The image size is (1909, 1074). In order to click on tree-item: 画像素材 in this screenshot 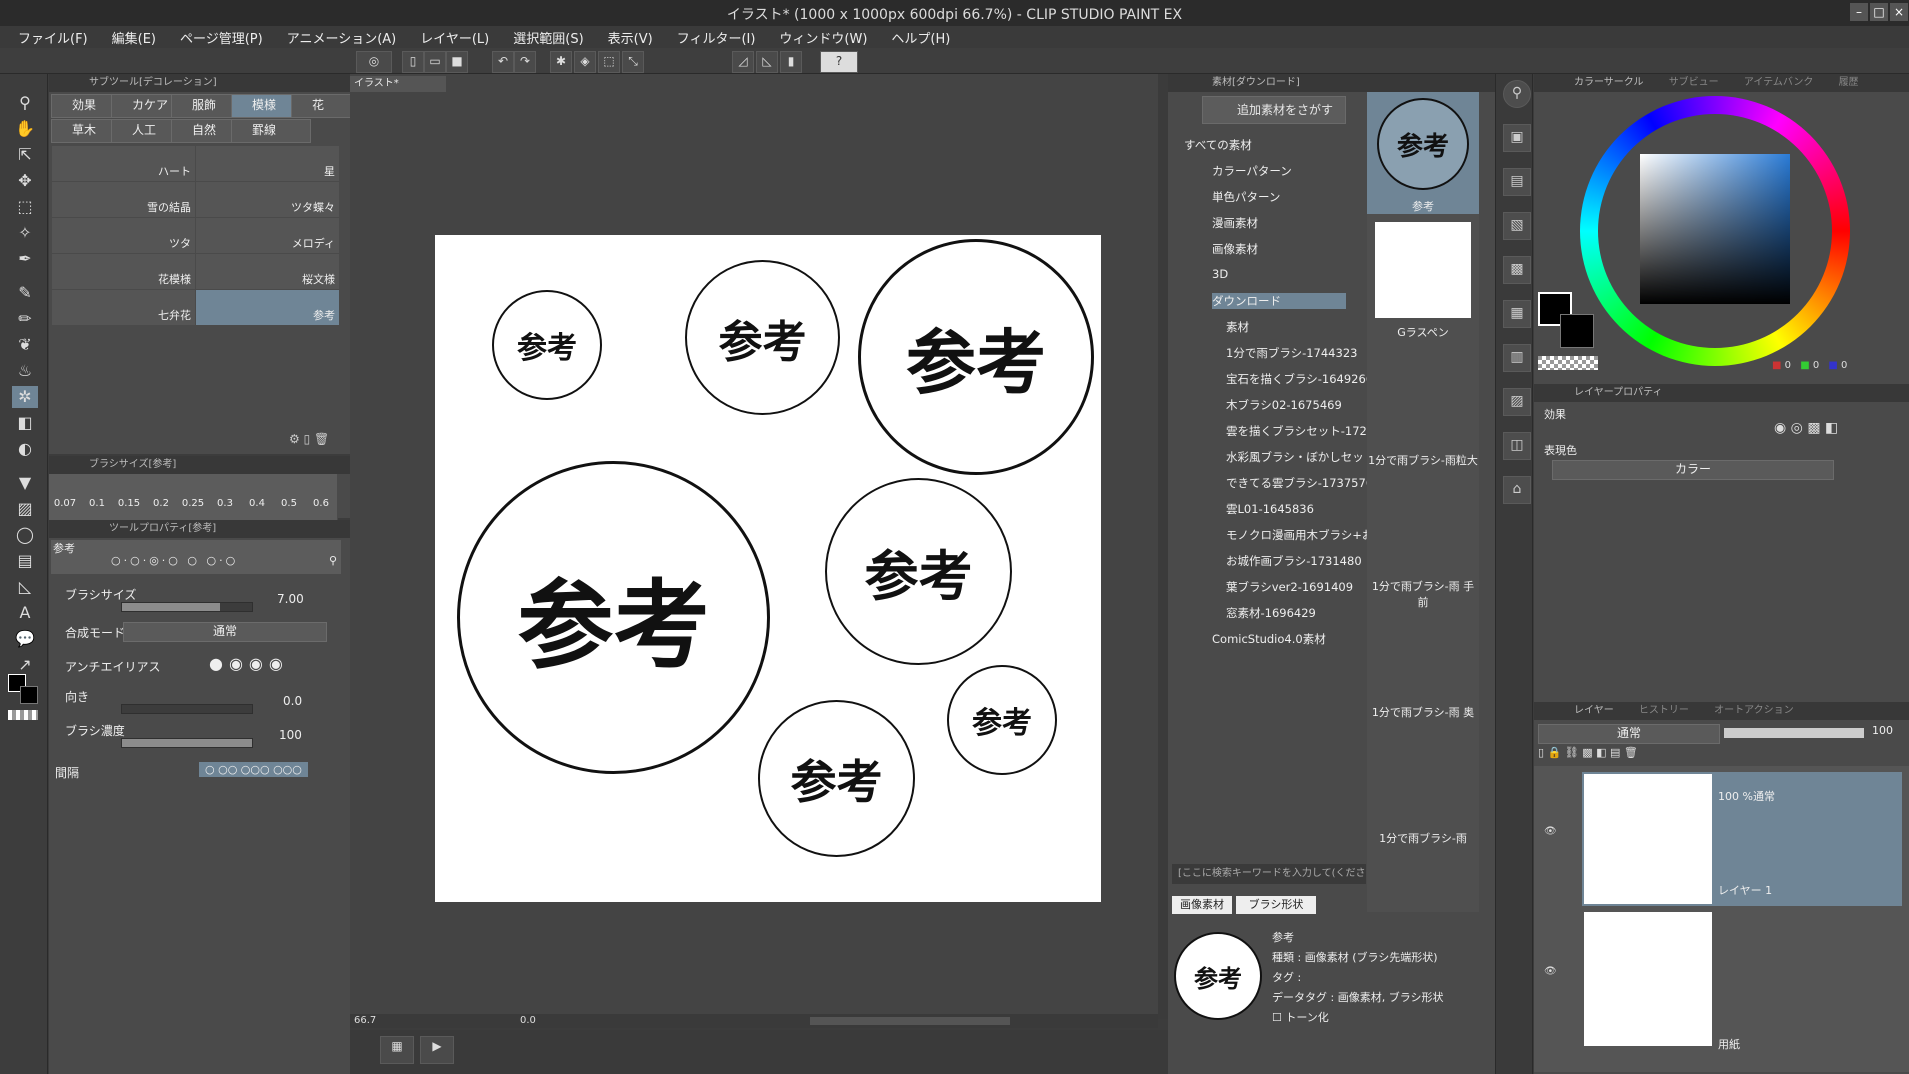, I will do `click(1235, 249)`.